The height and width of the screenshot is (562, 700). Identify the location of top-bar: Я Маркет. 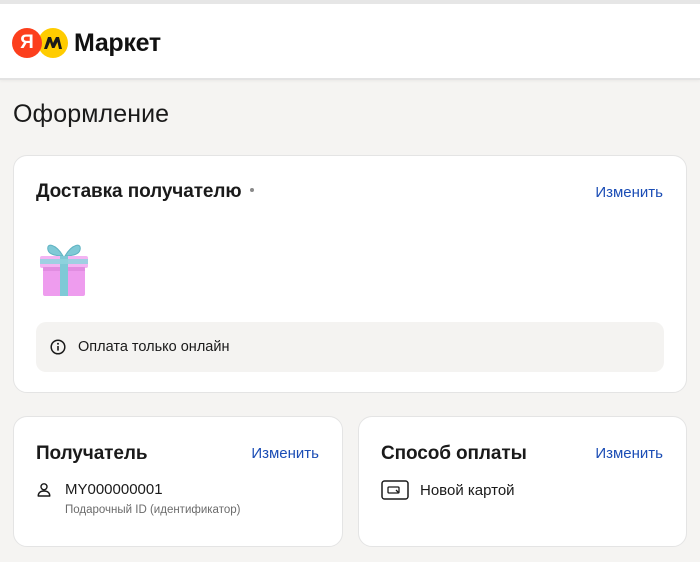
(350, 40).